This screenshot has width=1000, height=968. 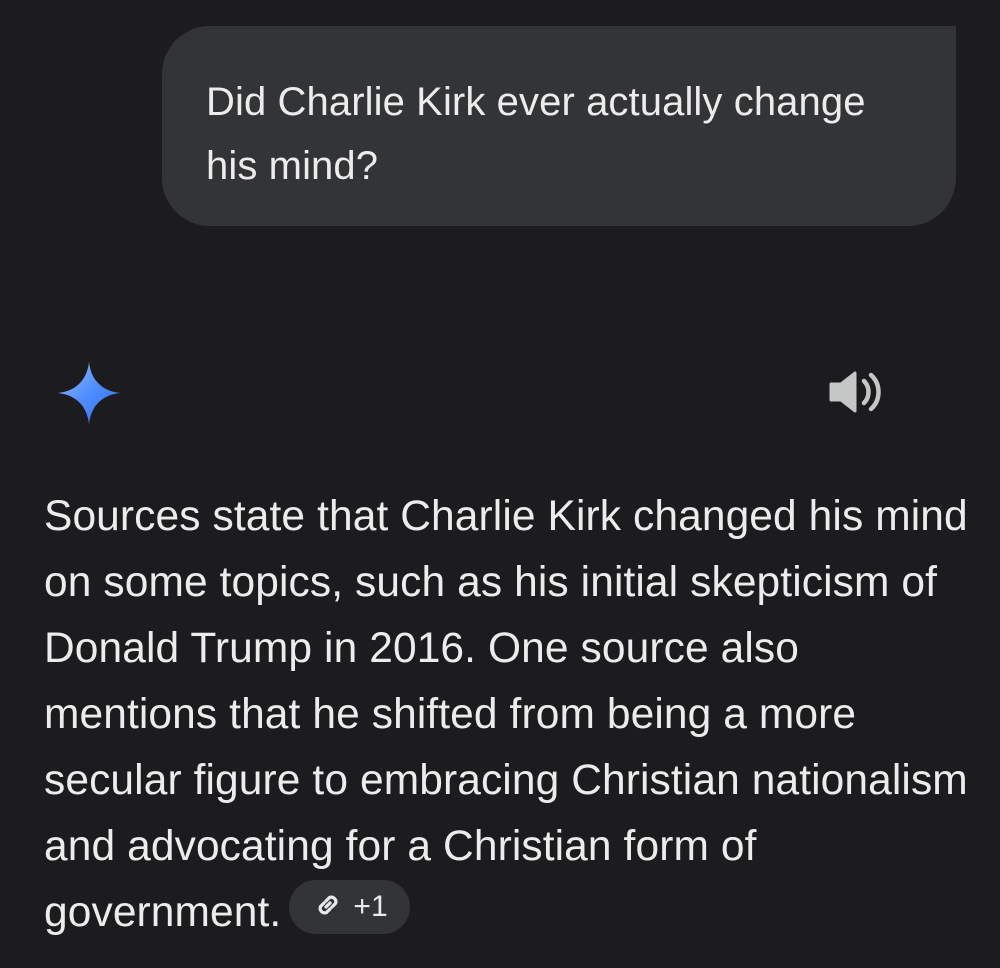 What do you see at coordinates (370, 906) in the screenshot?
I see `source-count: +1` at bounding box center [370, 906].